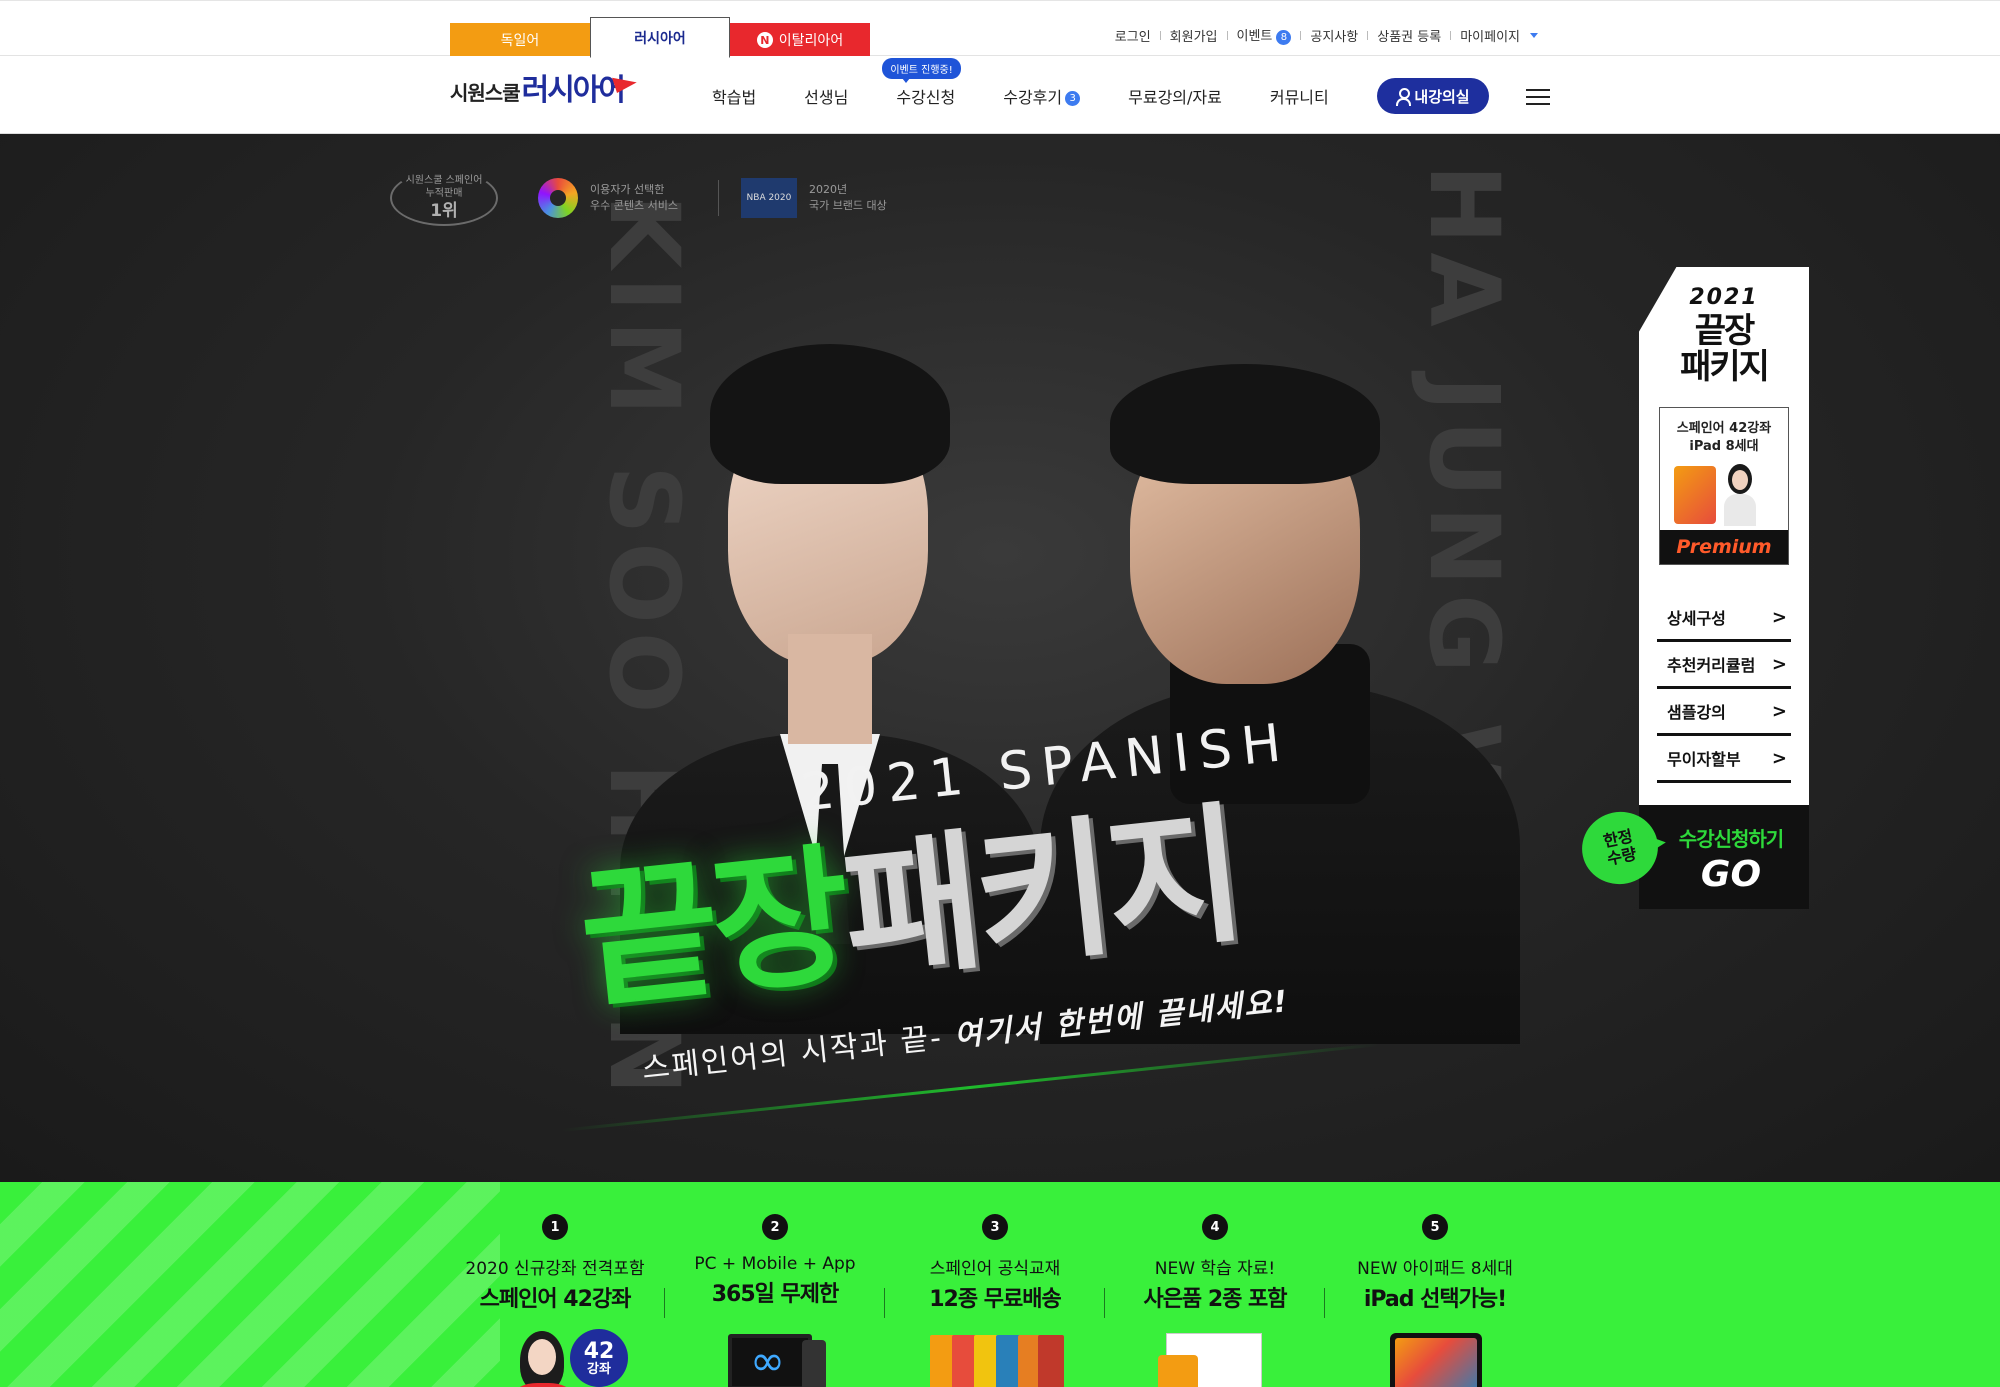 This screenshot has height=1387, width=2000. I want to click on notice-link: 공지사항, so click(1334, 35).